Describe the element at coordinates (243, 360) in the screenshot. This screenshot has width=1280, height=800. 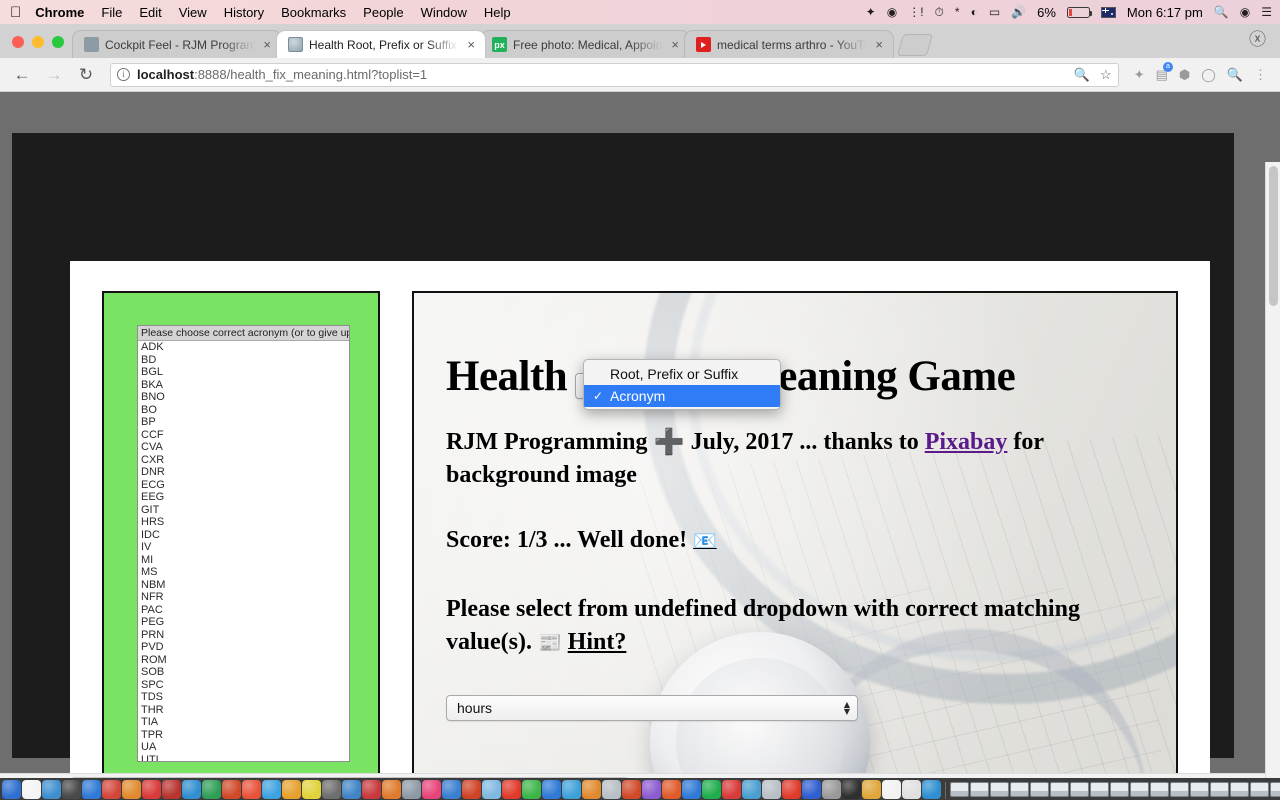
I see `acronym-list-item: BD` at that location.